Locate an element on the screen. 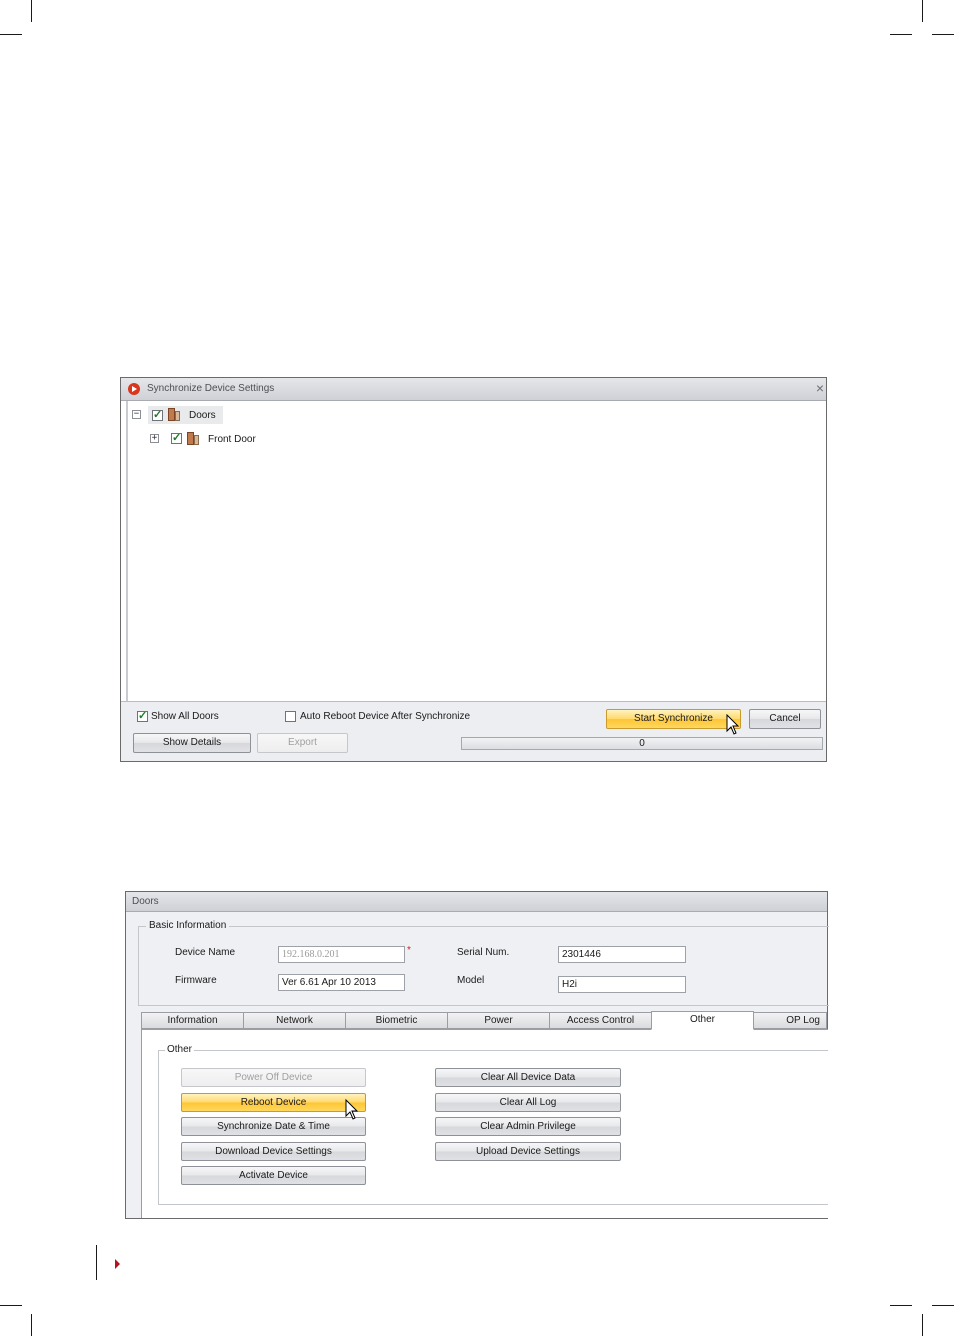  tab-access-control: Access Control is located at coordinates (600, 1020).